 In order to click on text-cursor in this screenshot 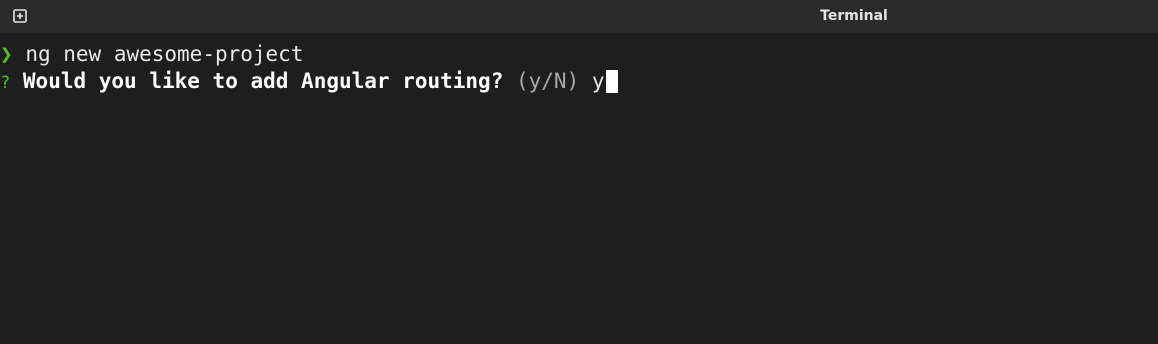, I will do `click(611, 81)`.